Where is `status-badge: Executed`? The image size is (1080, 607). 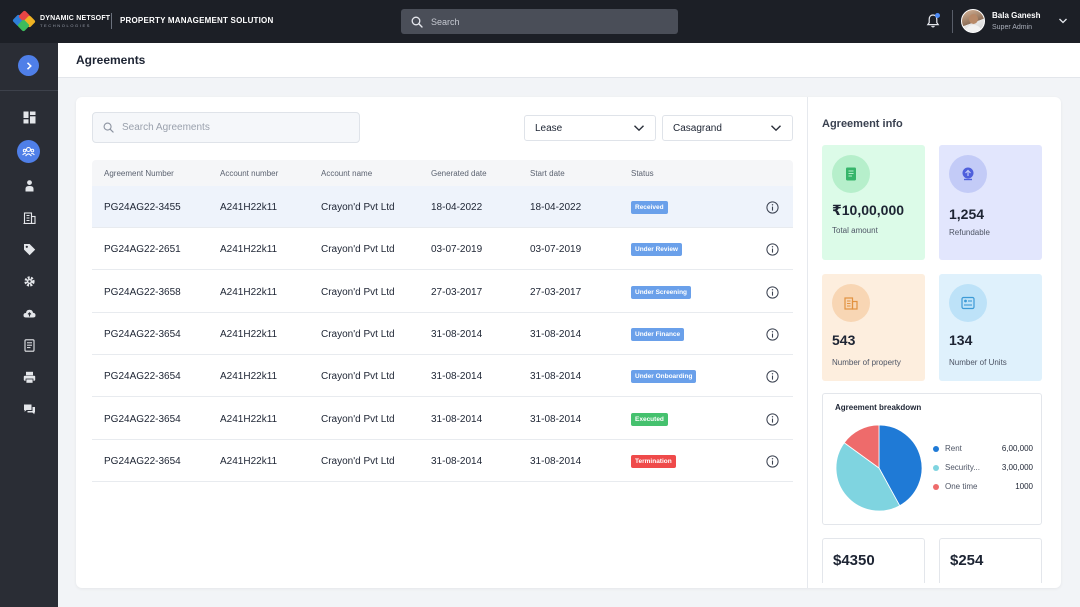
status-badge: Executed is located at coordinates (649, 419).